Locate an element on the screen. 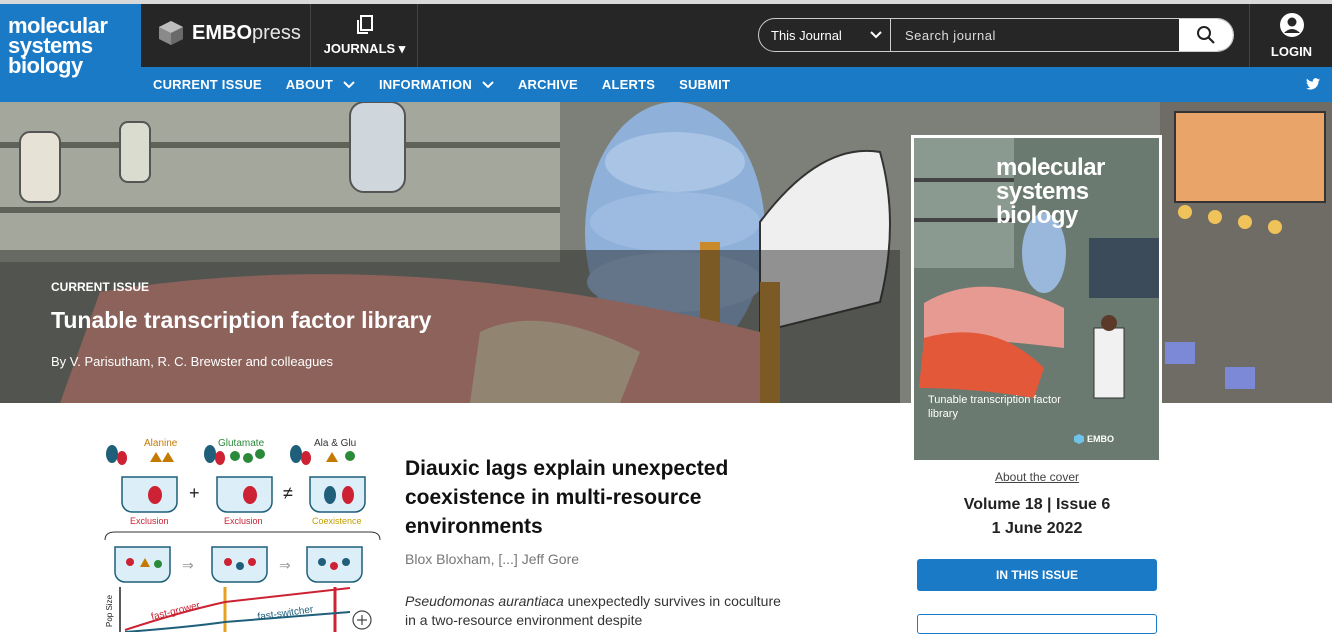 The image size is (1332, 634). nav-alerts: ALERTS is located at coordinates (628, 84).